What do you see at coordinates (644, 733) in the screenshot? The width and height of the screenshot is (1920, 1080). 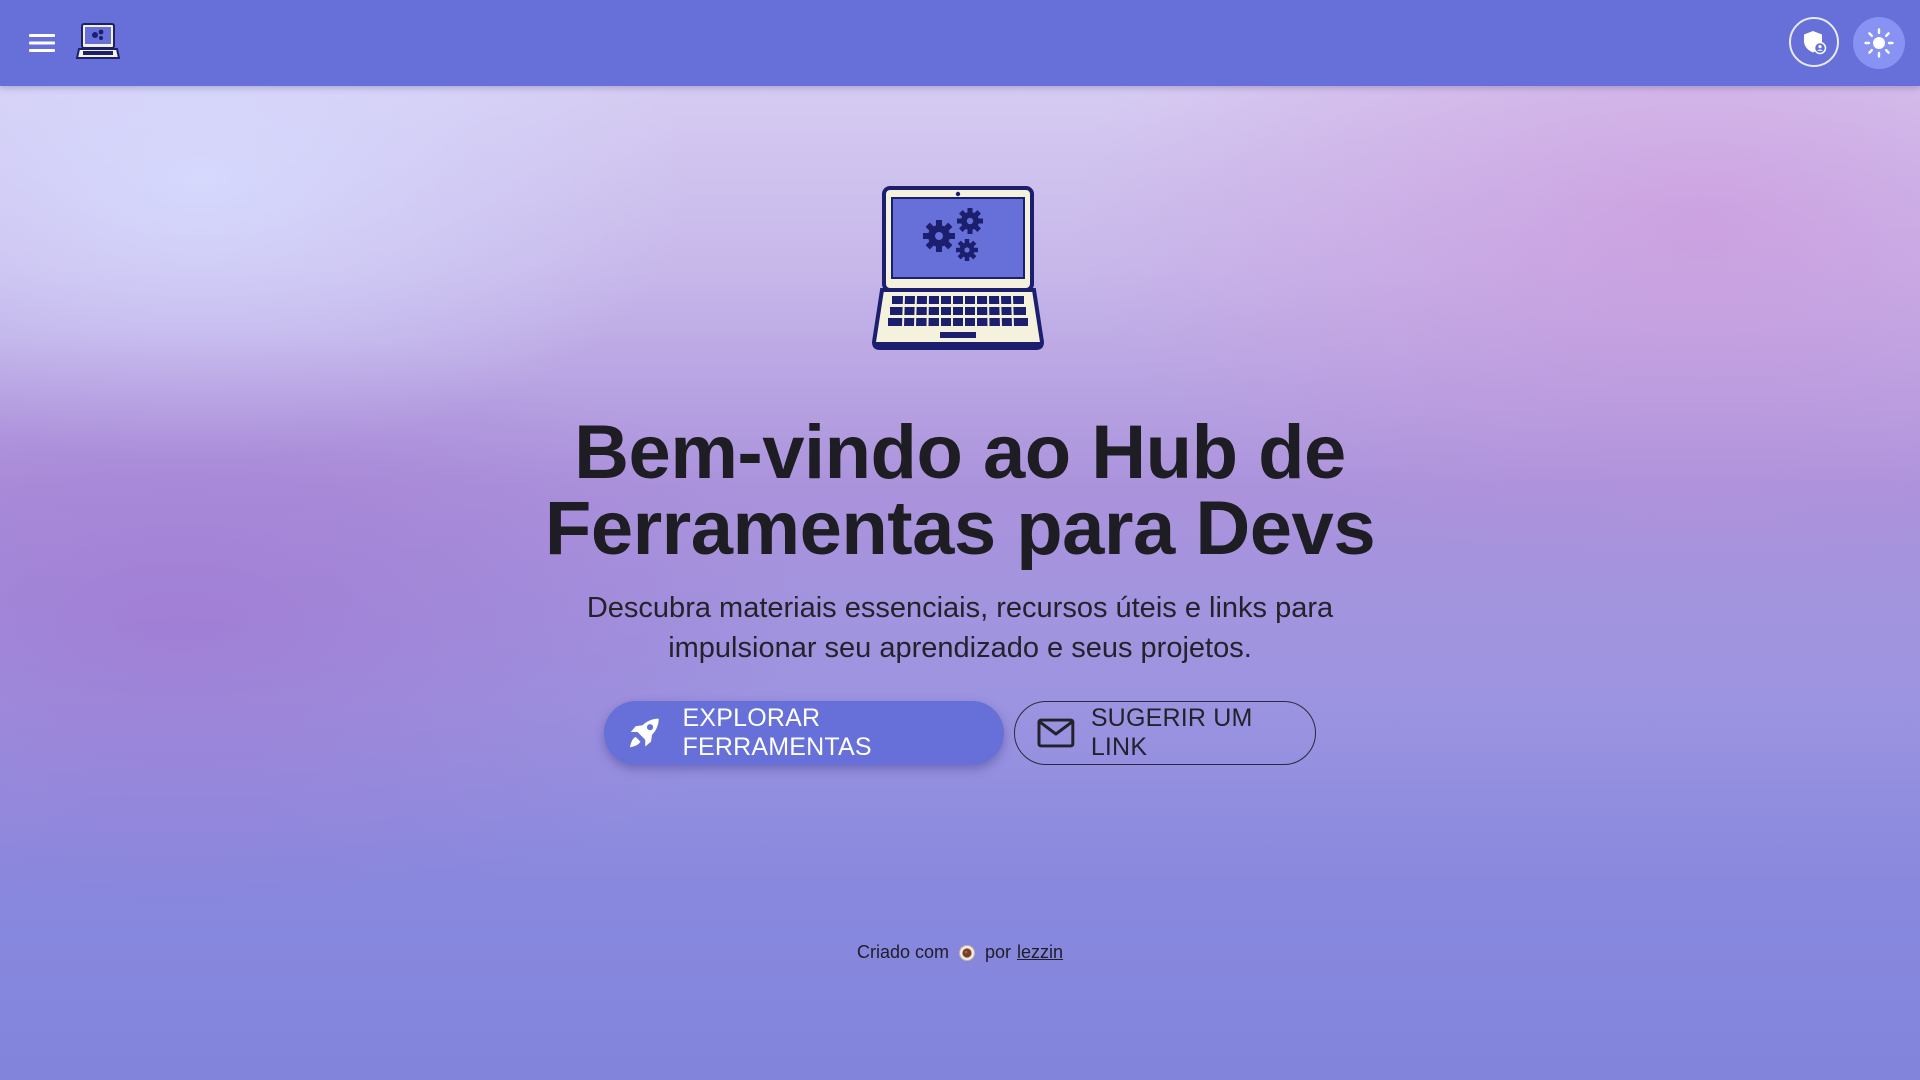 I see `rocket-icon` at bounding box center [644, 733].